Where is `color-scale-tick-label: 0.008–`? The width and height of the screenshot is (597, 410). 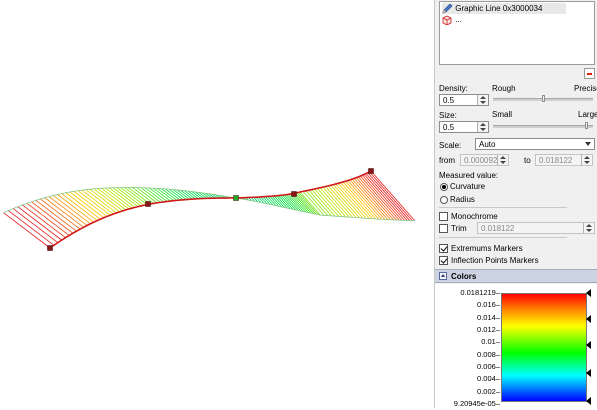
color-scale-tick-label: 0.008– is located at coordinates (488, 355).